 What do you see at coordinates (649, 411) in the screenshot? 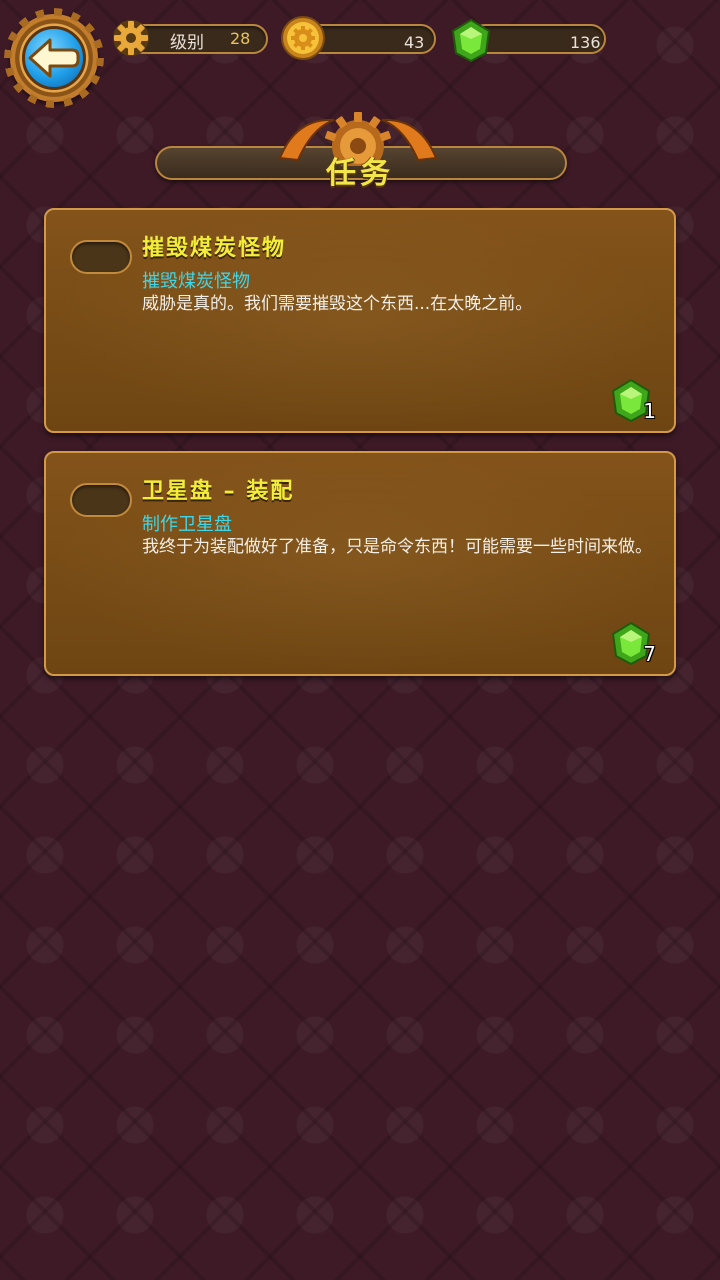
I see `reward-count: 1` at bounding box center [649, 411].